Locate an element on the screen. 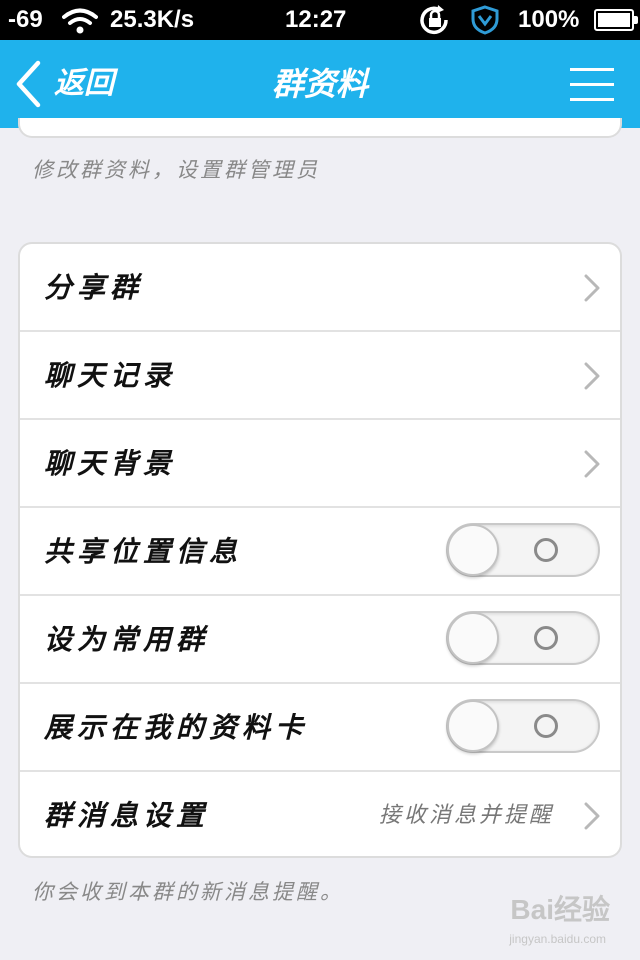 Image resolution: width=640 pixels, height=960 pixels. watermark-logo: Bai经验 is located at coordinates (560, 909).